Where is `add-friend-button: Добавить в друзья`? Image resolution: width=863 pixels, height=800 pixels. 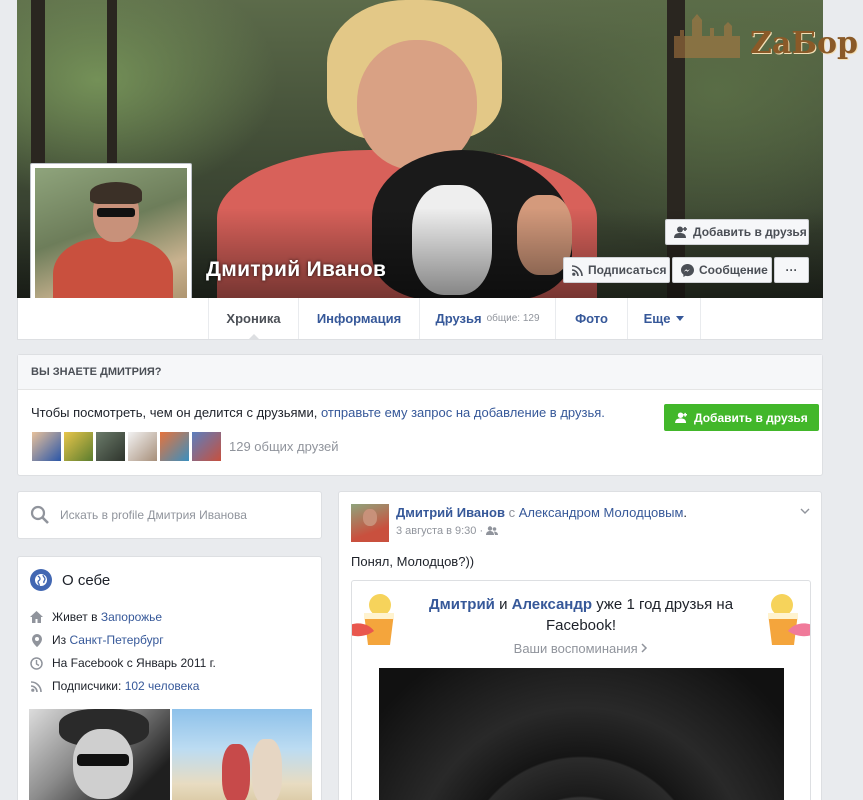 add-friend-button: Добавить в друзья is located at coordinates (737, 232).